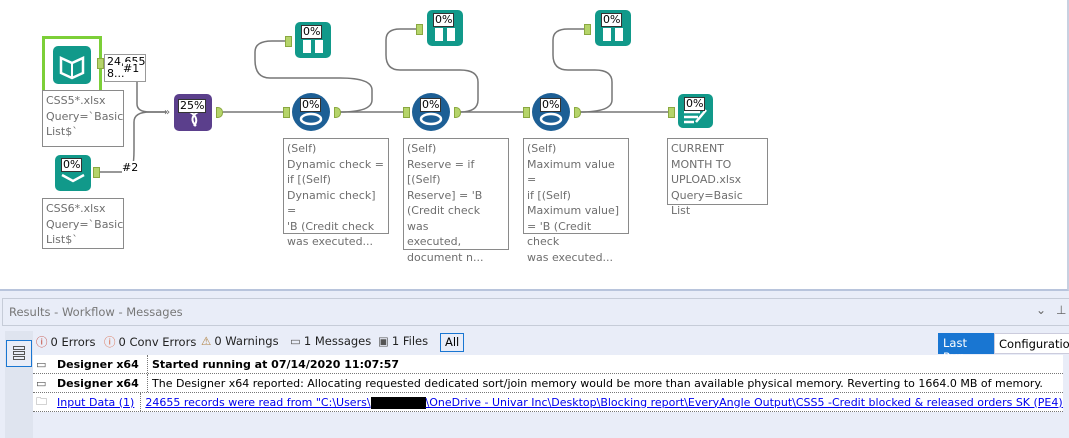  What do you see at coordinates (167, 112) in the screenshot?
I see `multi-input-anchor: »` at bounding box center [167, 112].